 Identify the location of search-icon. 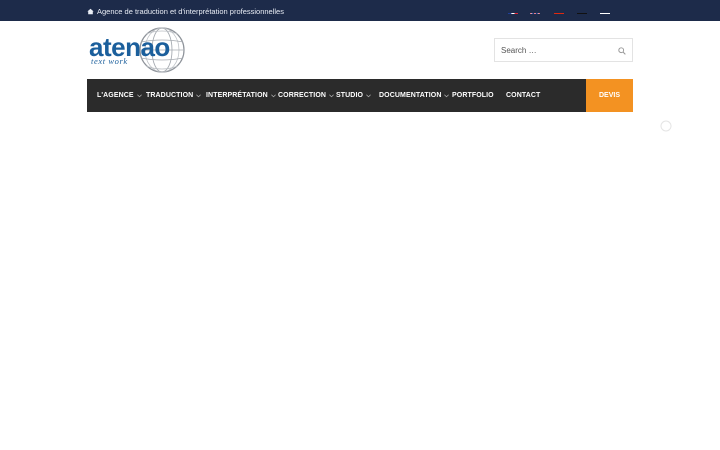
(622, 51).